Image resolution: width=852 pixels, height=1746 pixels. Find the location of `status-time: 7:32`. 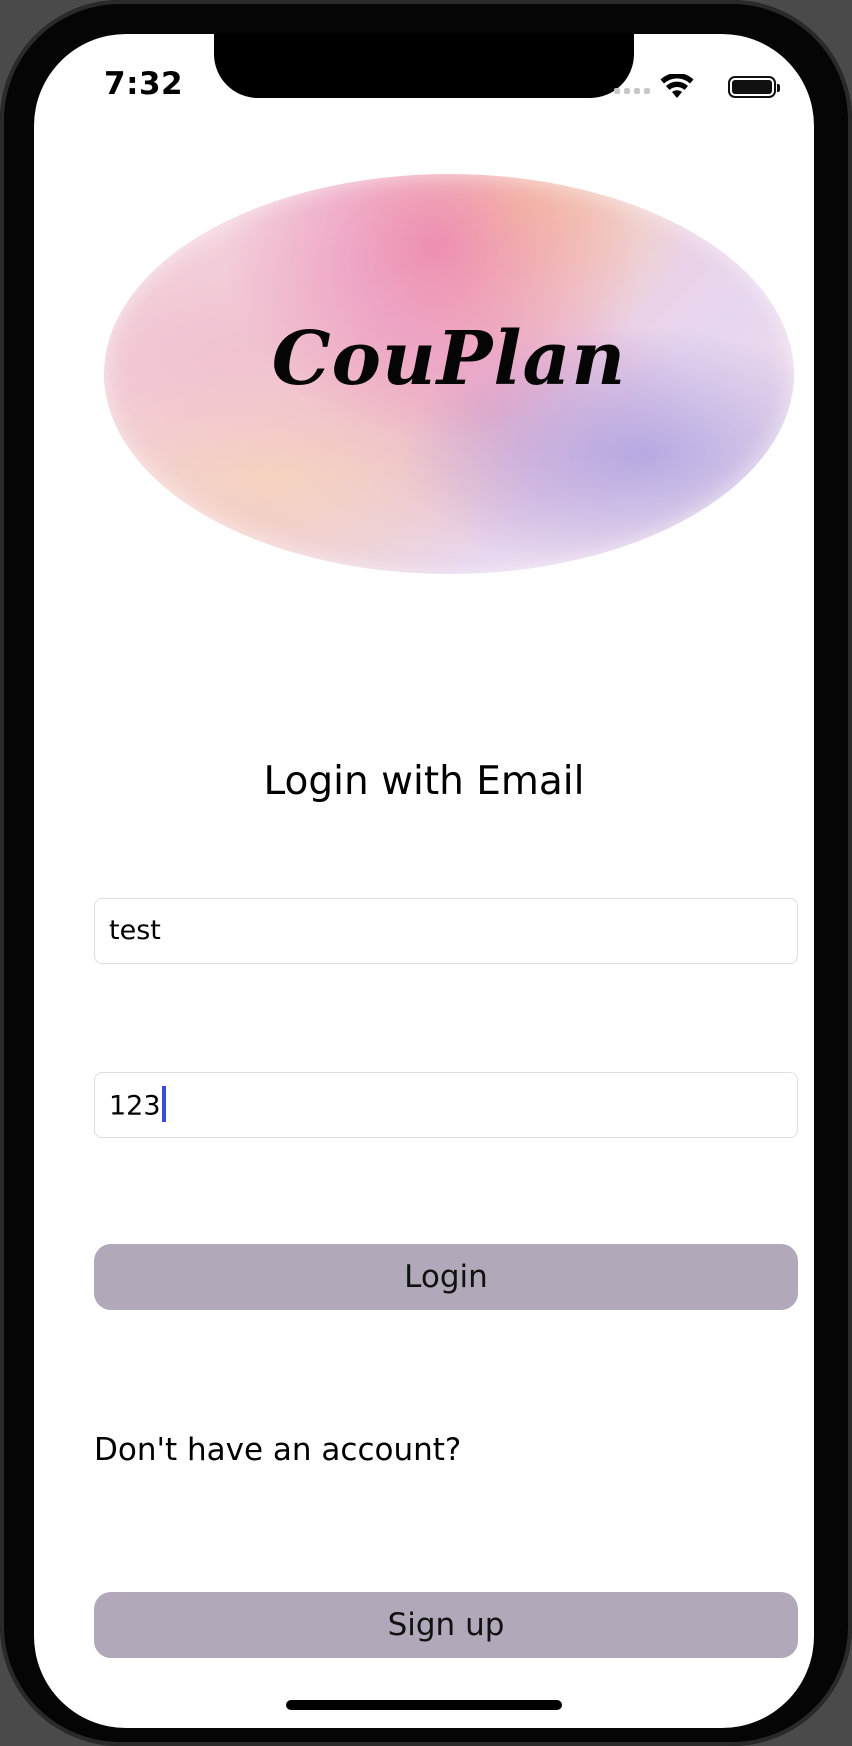

status-time: 7:32 is located at coordinates (144, 84).